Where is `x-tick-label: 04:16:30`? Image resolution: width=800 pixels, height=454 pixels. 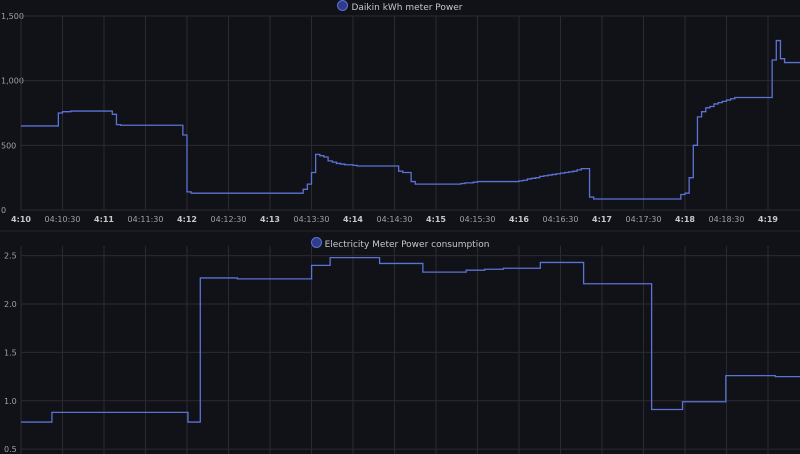 x-tick-label: 04:16:30 is located at coordinates (561, 219).